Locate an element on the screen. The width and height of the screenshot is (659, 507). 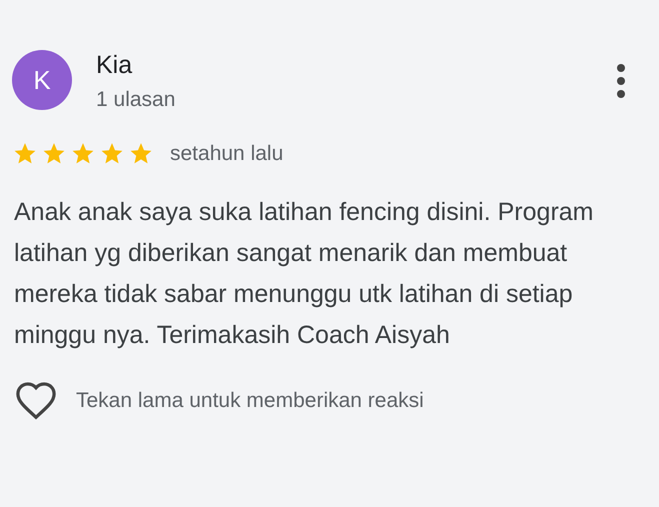
reaction-hint: Tekan lama untuk memberikan reaksi is located at coordinates (250, 401).